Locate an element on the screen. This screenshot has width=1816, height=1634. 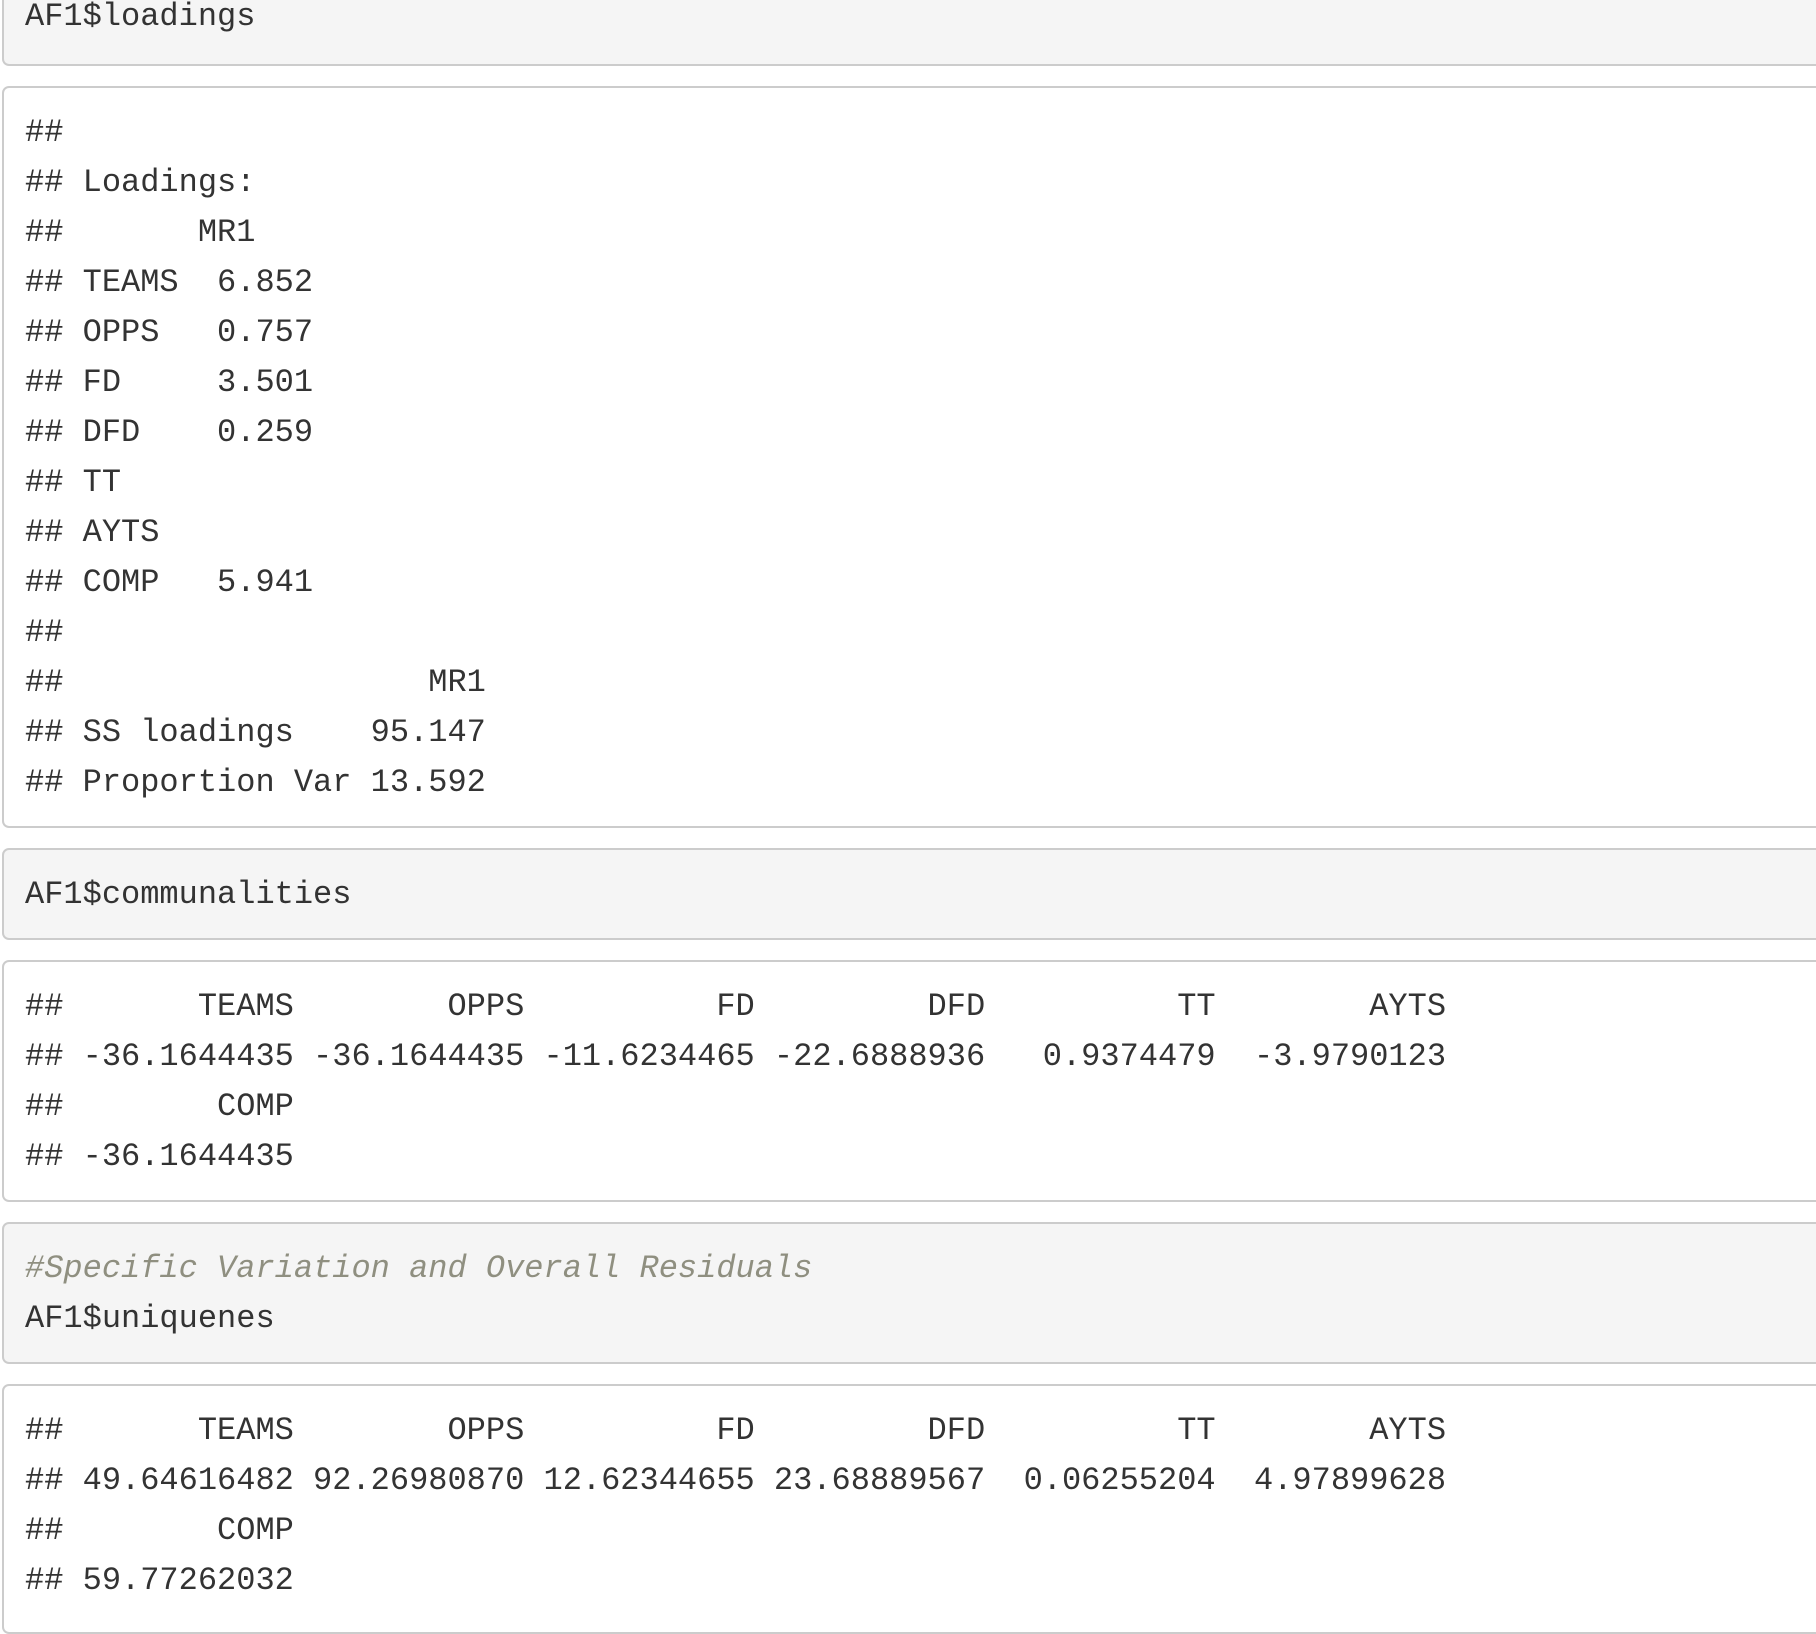
output-line: ## TEAMS 6.852 is located at coordinates (169, 282).